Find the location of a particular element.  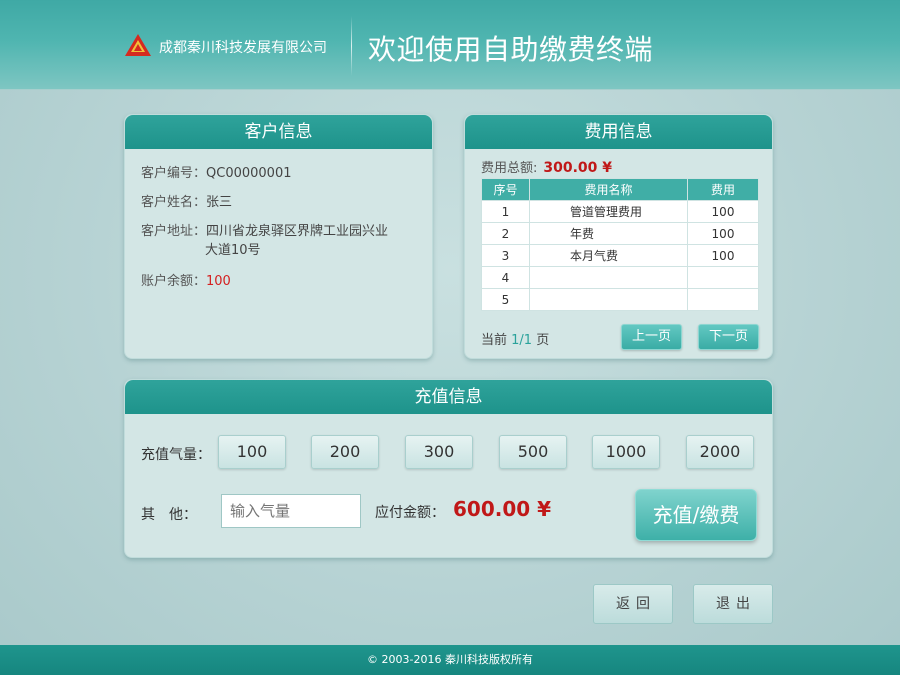

cell-index: 4 is located at coordinates (505, 277).